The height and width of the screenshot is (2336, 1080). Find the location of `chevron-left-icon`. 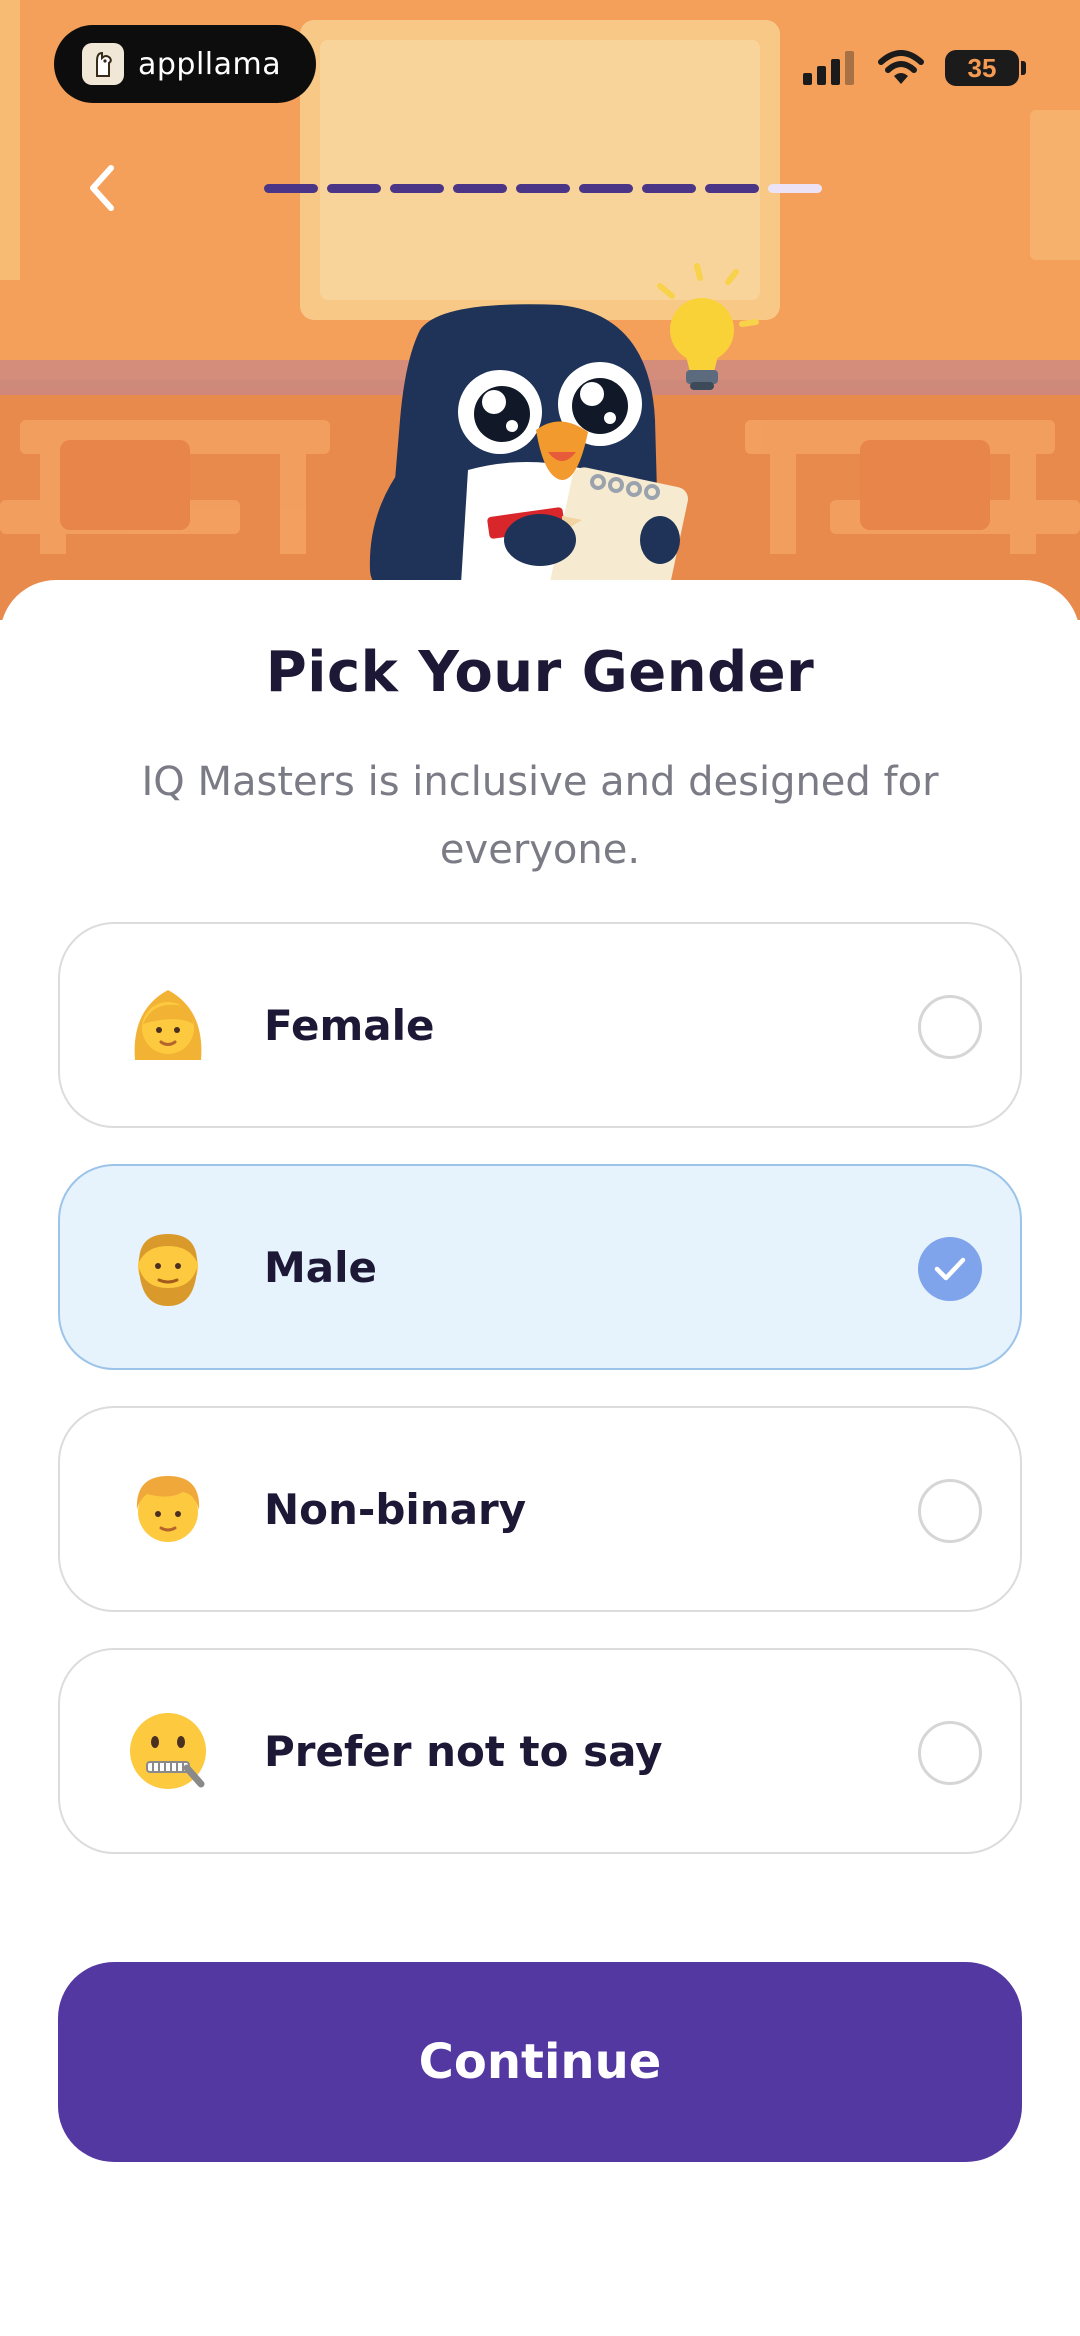

chevron-left-icon is located at coordinates (102, 188).